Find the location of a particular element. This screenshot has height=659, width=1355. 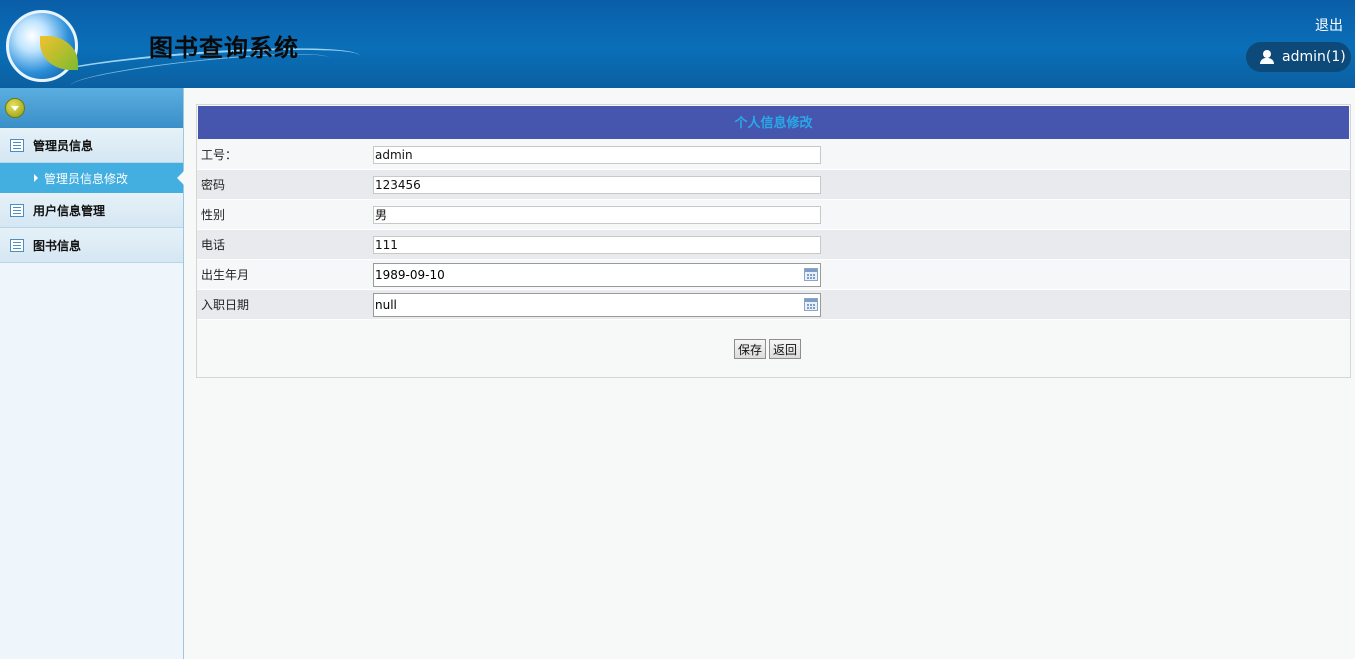

current-user-badge: admin(1) is located at coordinates (1298, 57).